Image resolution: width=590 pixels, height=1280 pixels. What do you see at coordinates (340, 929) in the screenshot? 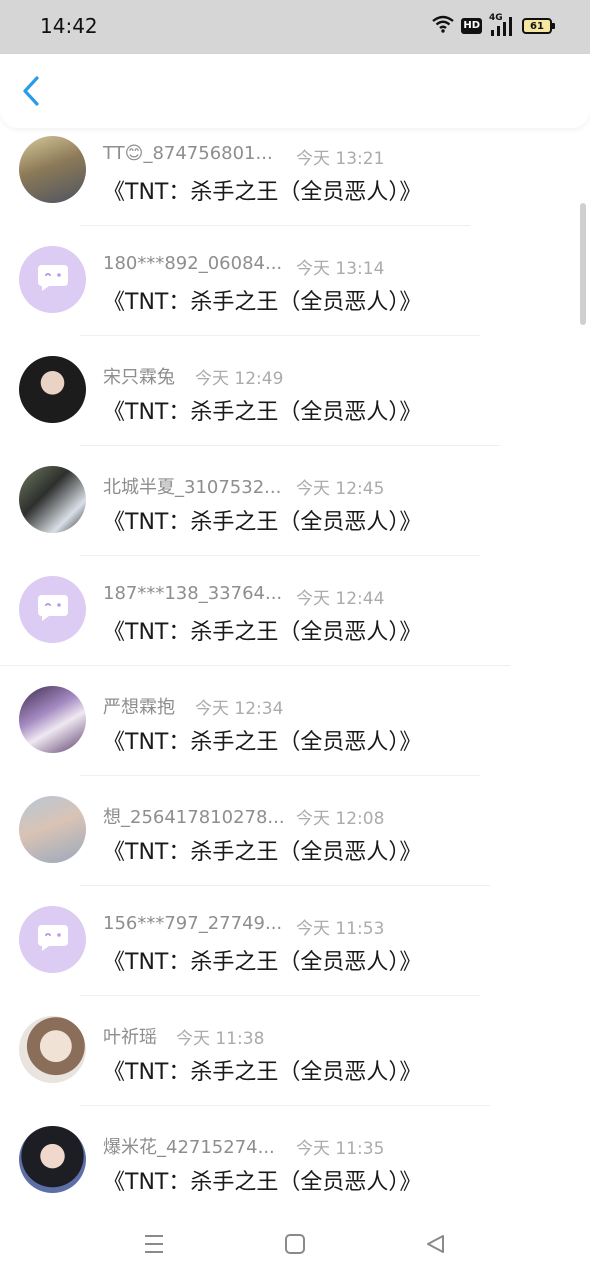
I see `timestamp: 今天 11:53` at bounding box center [340, 929].